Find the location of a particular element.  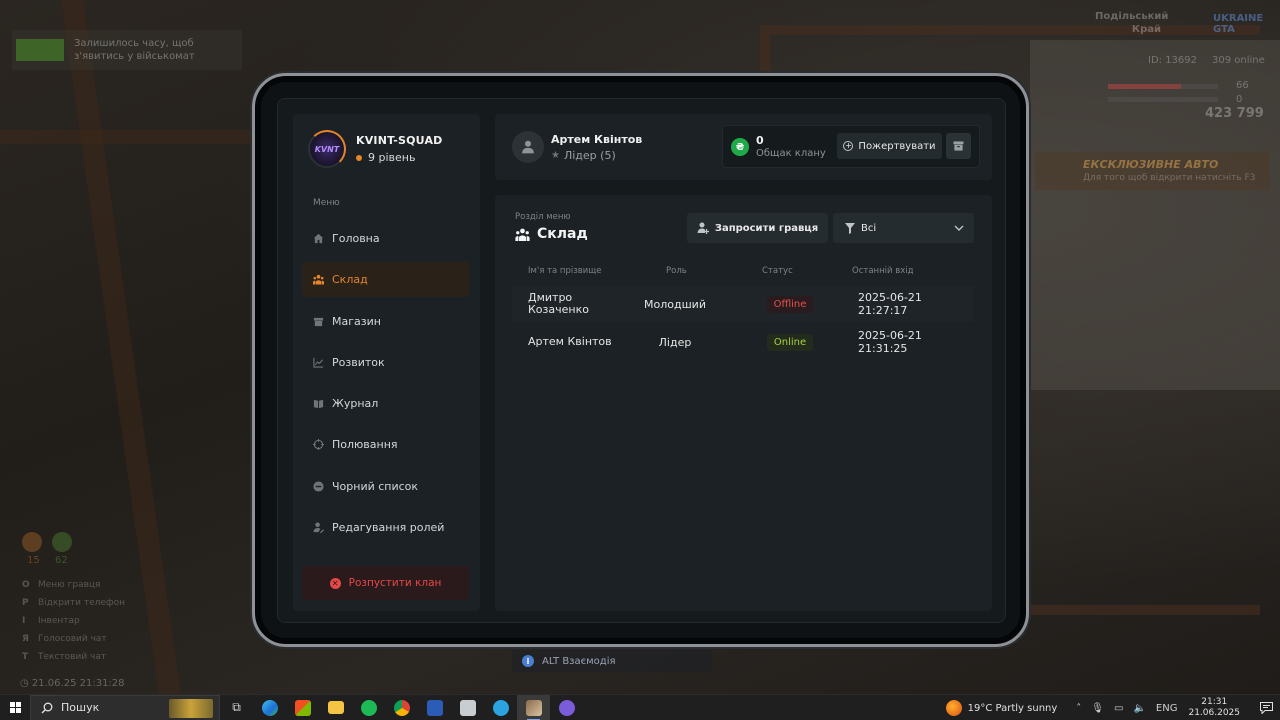

section-subtitle: Розділ меню is located at coordinates (543, 217).